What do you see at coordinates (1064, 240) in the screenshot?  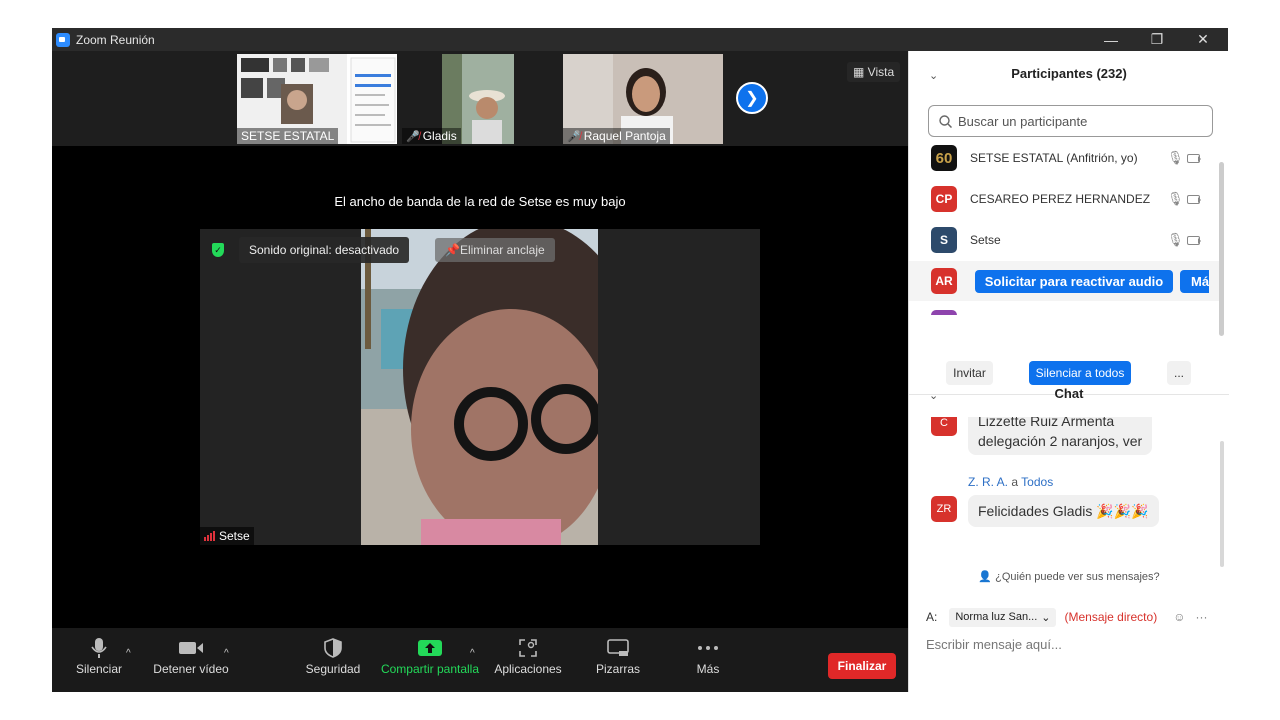 I see `participant-row: S Setse 🎙` at bounding box center [1064, 240].